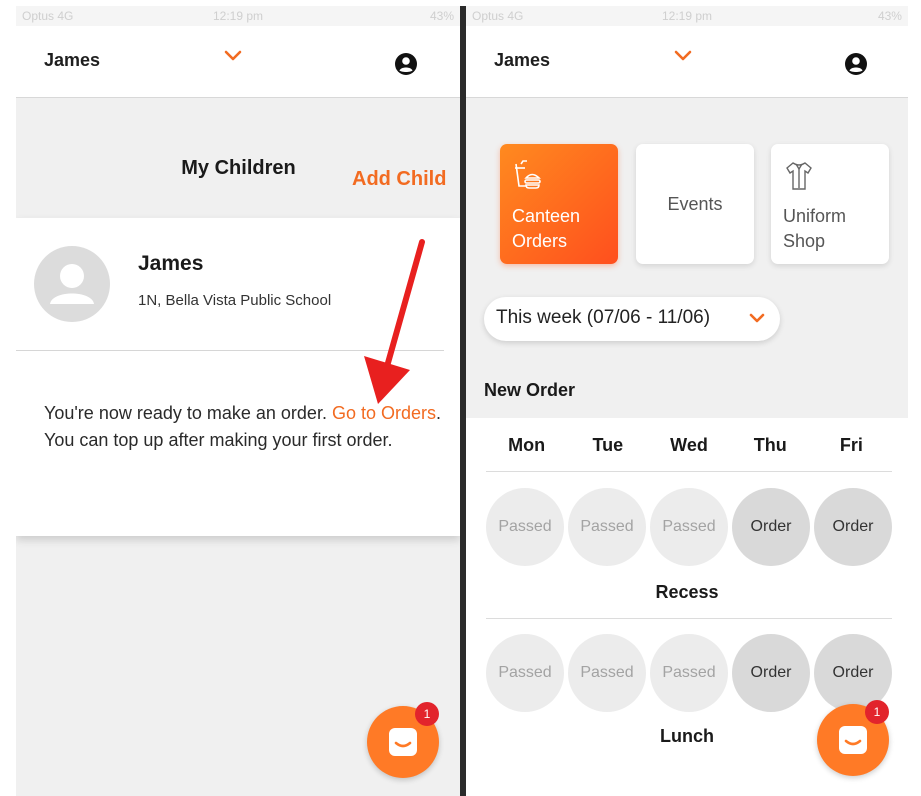 This screenshot has width=921, height=796. What do you see at coordinates (853, 527) in the screenshot?
I see `recess-slot-fri: Order` at bounding box center [853, 527].